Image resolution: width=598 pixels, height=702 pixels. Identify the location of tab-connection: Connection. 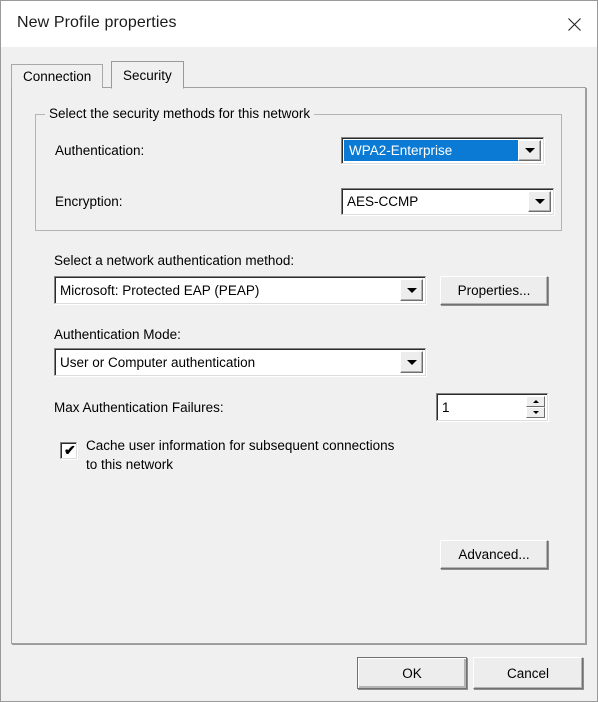
(57, 76).